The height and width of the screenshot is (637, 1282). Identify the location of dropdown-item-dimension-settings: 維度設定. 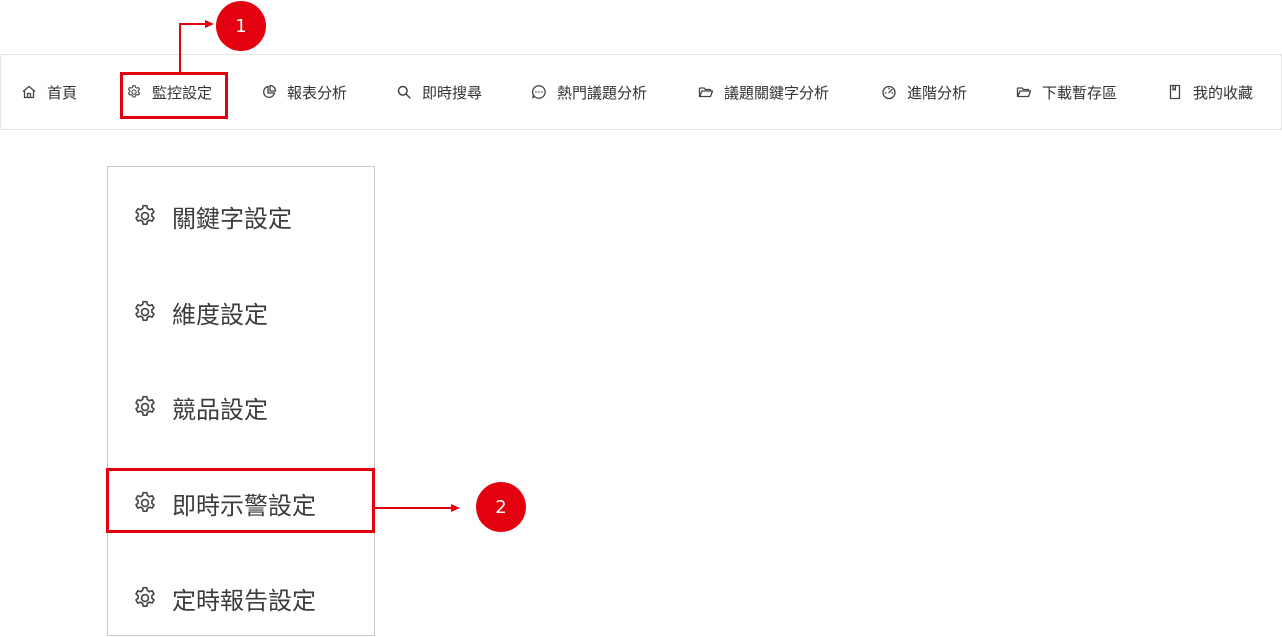
(241, 312).